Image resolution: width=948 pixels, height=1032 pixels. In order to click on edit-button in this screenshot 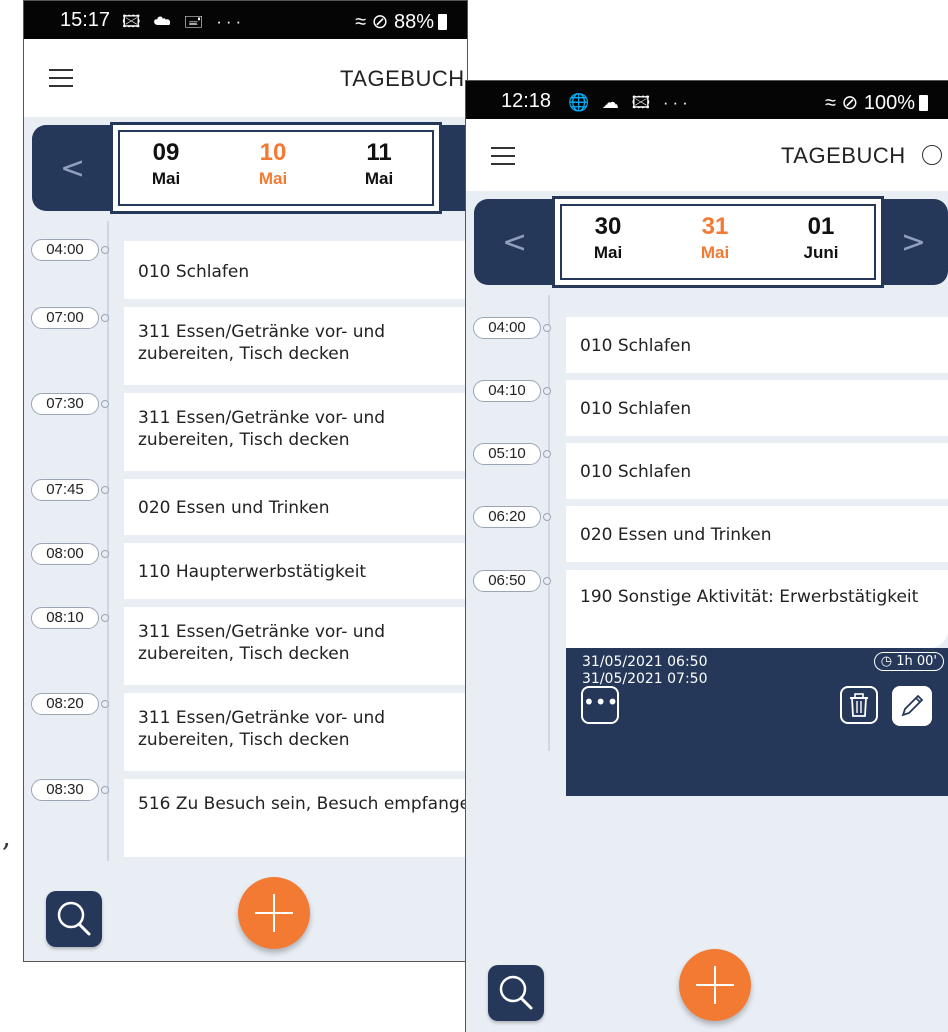, I will do `click(912, 706)`.